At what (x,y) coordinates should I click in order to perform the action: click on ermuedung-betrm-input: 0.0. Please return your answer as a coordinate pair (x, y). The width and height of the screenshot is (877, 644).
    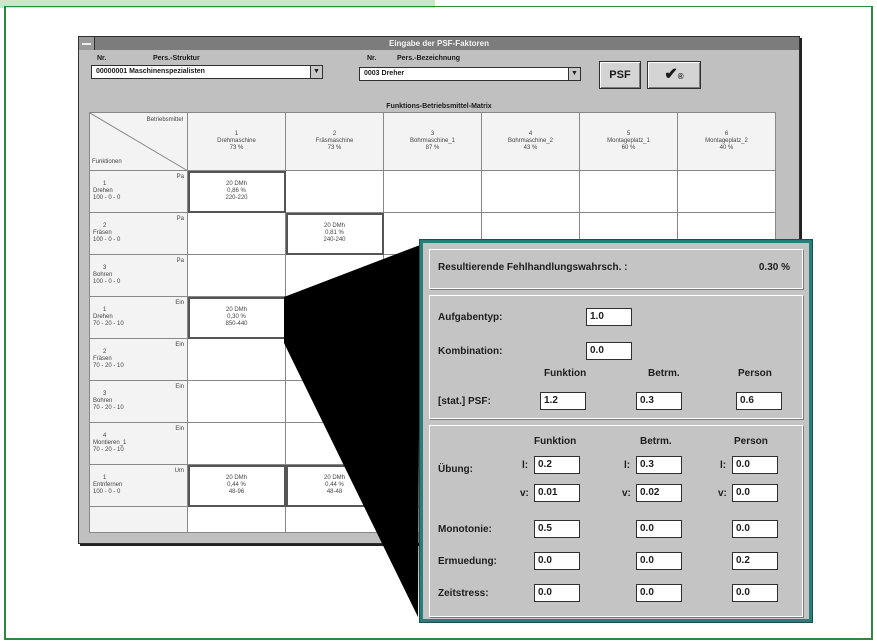
    Looking at the image, I should click on (659, 561).